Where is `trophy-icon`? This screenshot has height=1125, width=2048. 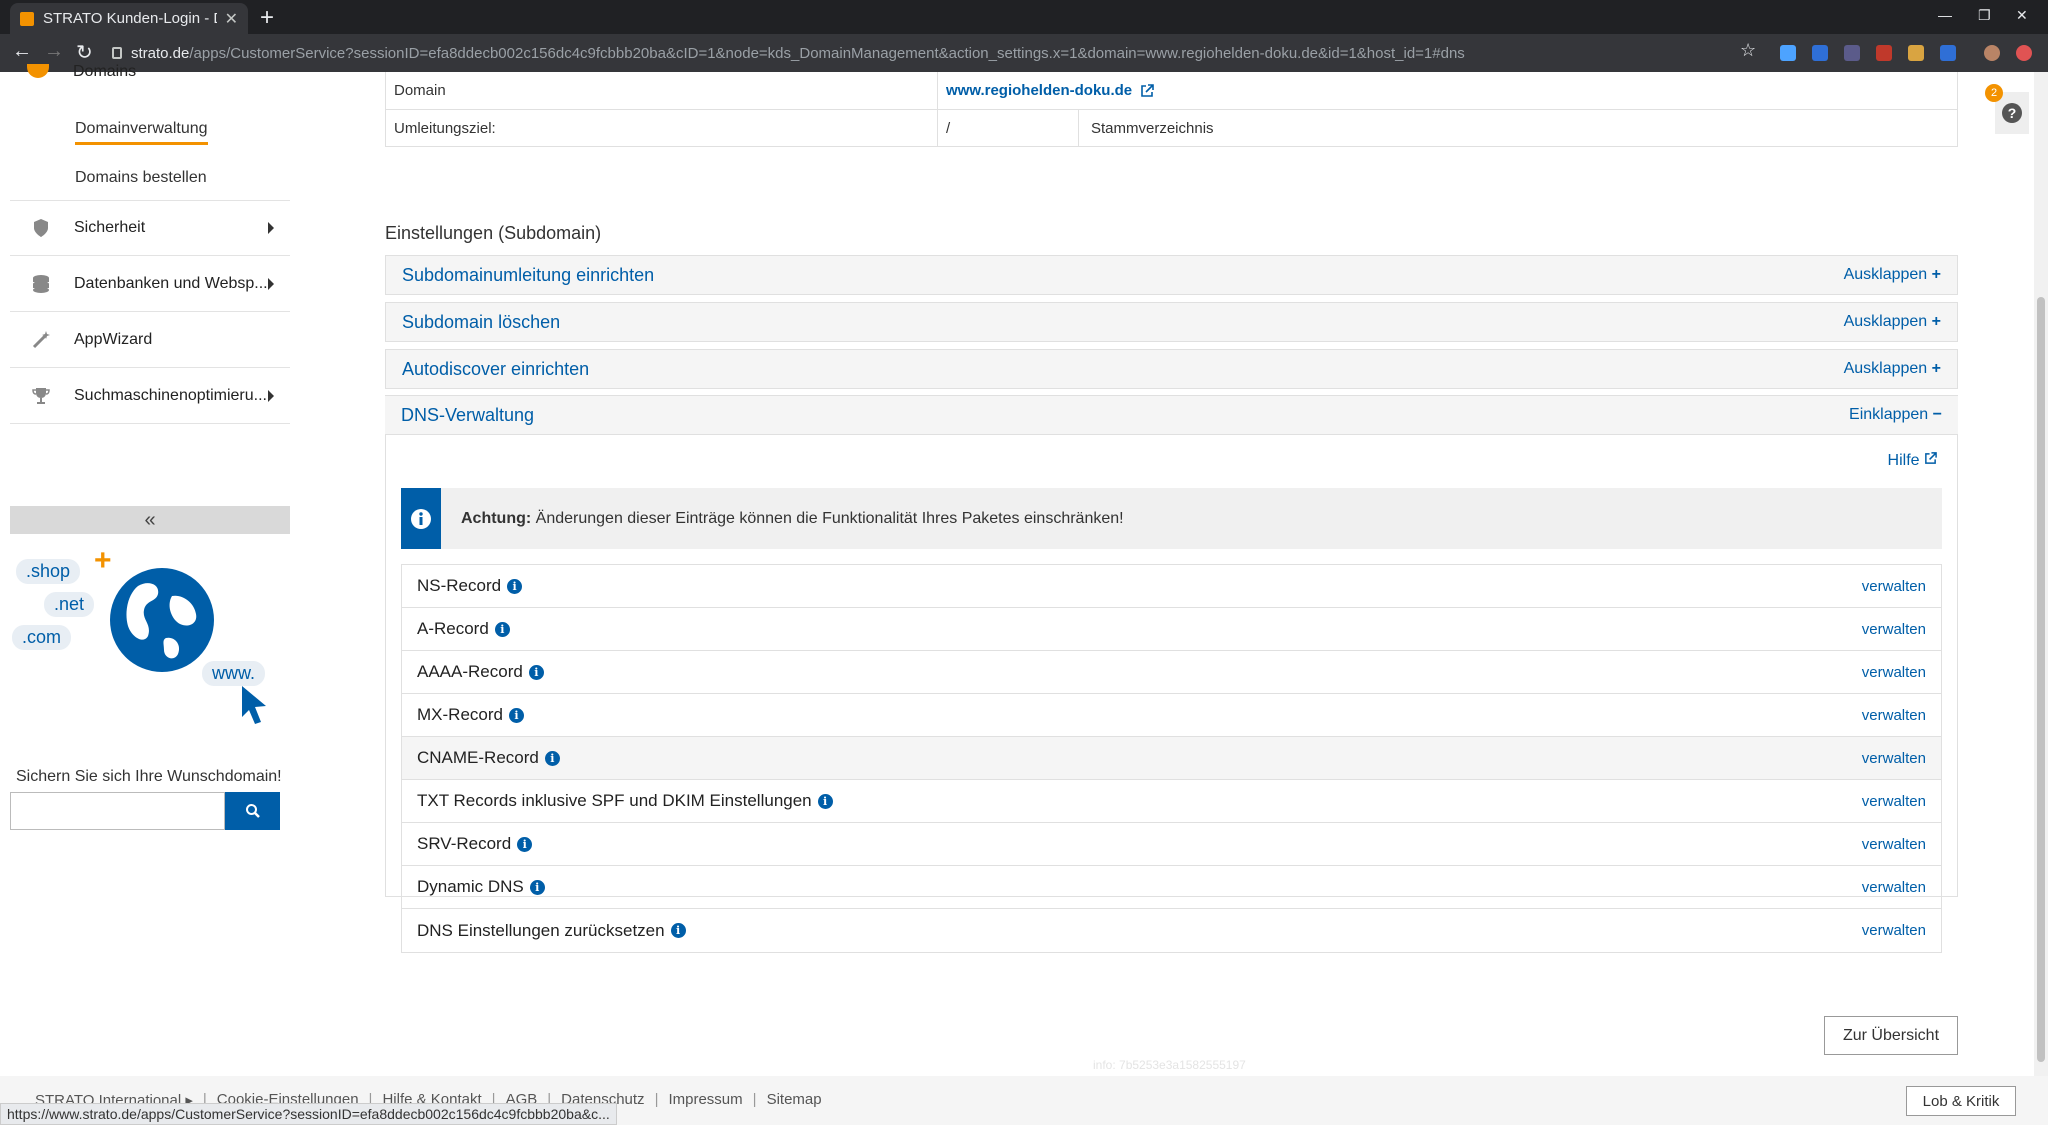 trophy-icon is located at coordinates (41, 396).